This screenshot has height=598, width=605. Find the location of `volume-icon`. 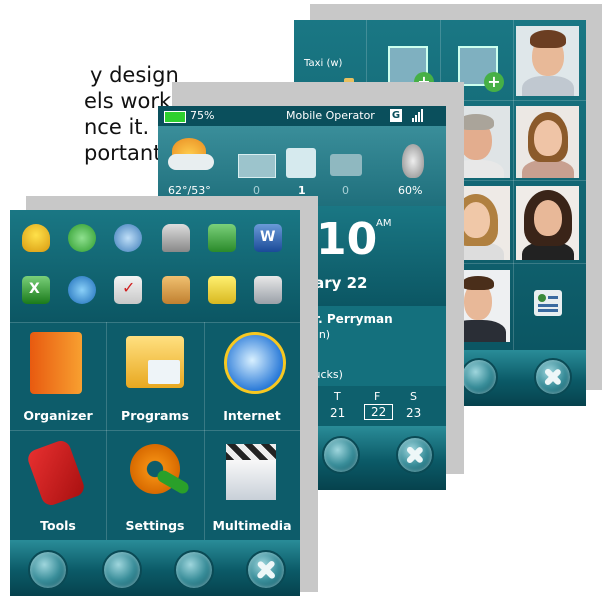

volume-icon is located at coordinates (413, 161).